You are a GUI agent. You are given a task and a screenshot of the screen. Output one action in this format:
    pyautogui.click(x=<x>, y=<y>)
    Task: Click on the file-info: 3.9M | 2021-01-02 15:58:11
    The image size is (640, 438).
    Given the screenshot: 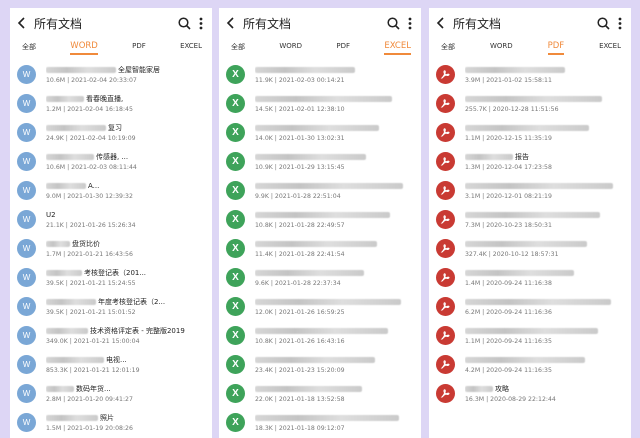 What is the action you would take?
    pyautogui.click(x=548, y=74)
    